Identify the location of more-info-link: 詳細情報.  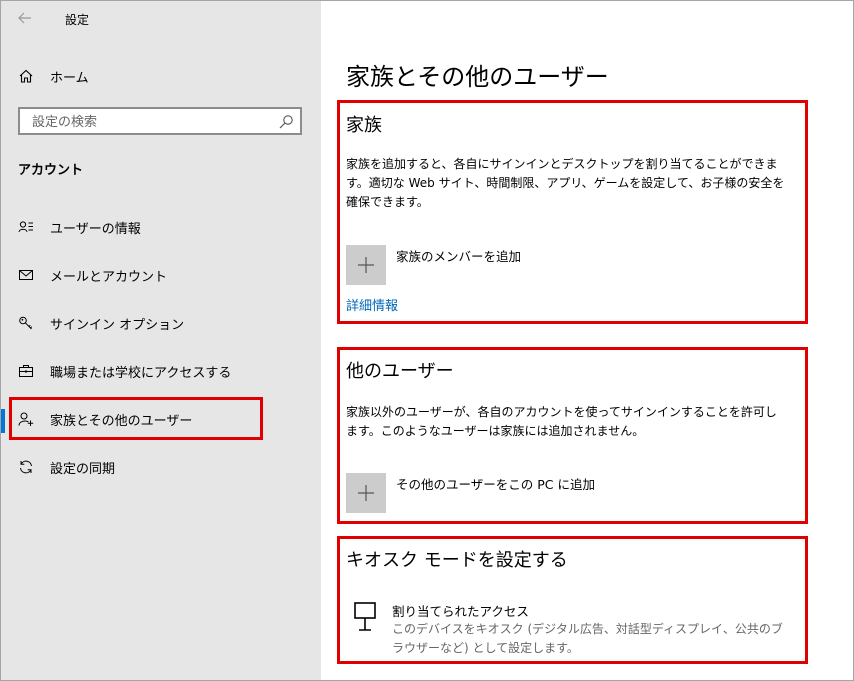
(372, 304).